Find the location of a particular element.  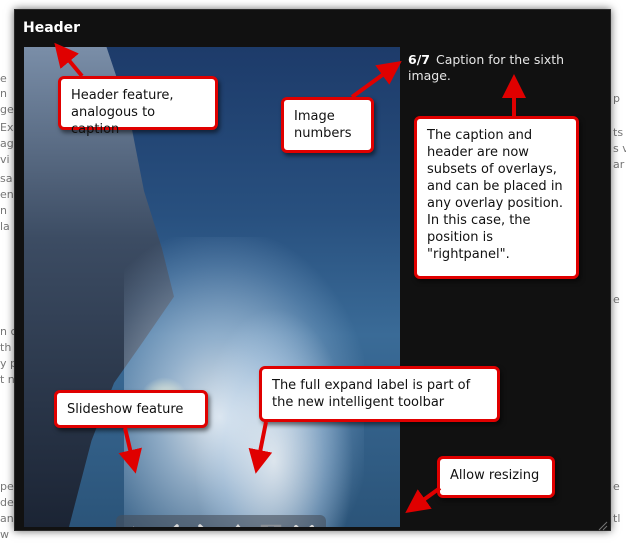

background-text: de is located at coordinates (7, 502).